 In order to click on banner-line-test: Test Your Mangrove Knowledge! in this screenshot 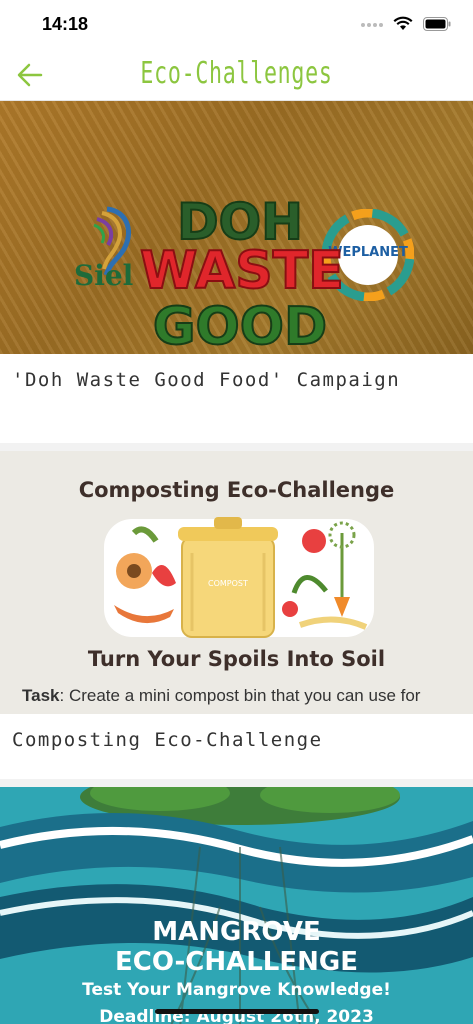, I will do `click(236, 990)`.